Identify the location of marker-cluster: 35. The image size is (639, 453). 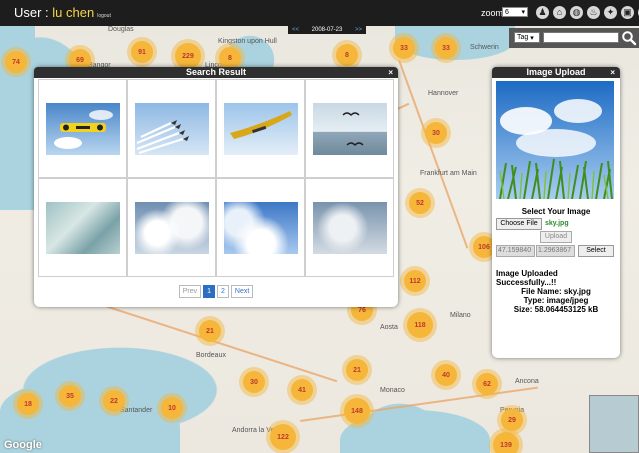
(70, 396).